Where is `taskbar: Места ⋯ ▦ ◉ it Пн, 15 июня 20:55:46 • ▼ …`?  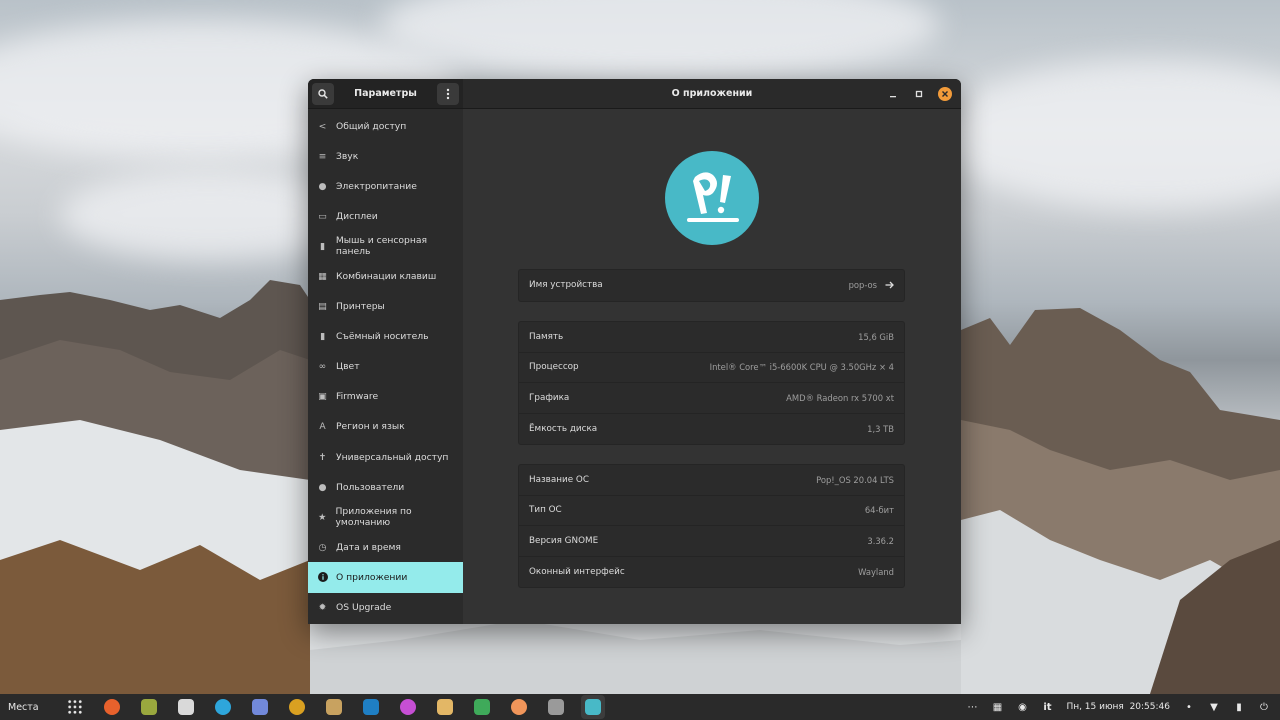 taskbar: Места ⋯ ▦ ◉ it Пн, 15 июня 20:55:46 • ▼ … is located at coordinates (640, 707).